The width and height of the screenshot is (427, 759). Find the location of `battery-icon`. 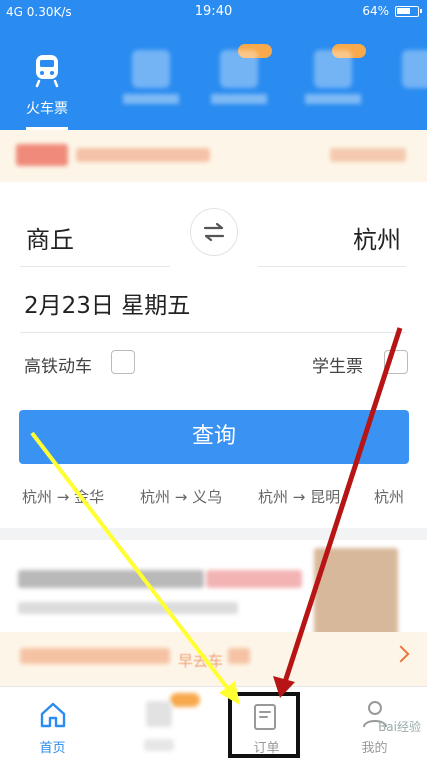

battery-icon is located at coordinates (408, 11).